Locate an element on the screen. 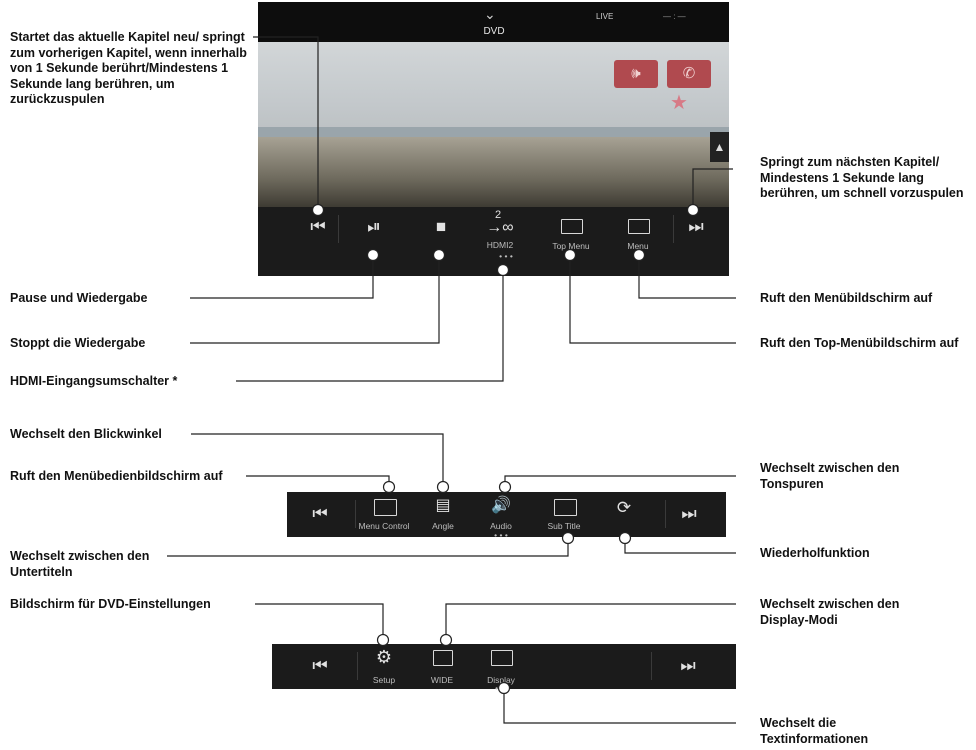  label-wide: Wechselt zwischen den Display-Modi is located at coordinates (830, 612).